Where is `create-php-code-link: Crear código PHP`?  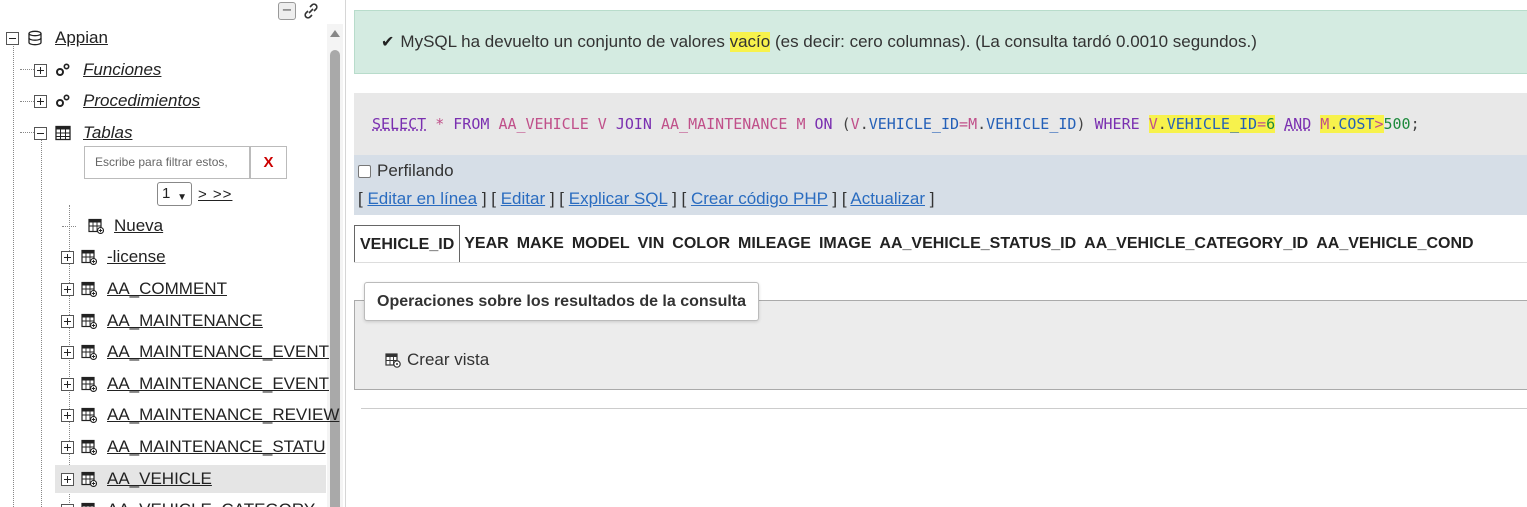
create-php-code-link: Crear código PHP is located at coordinates (759, 198).